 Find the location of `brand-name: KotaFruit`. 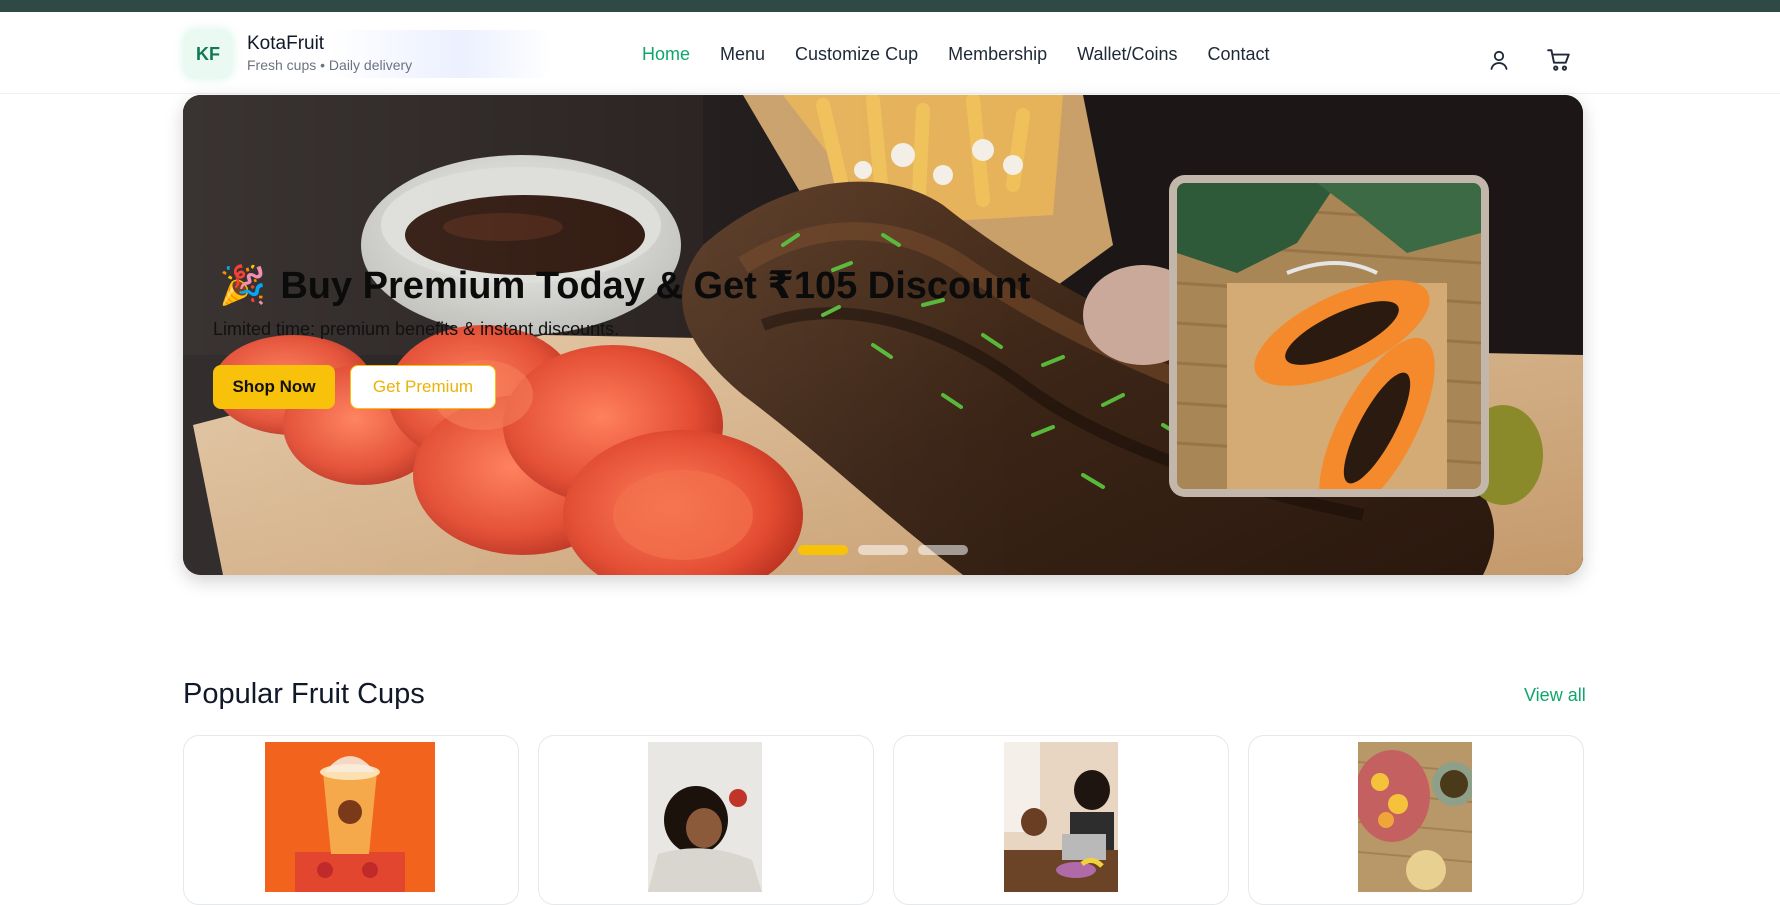

brand-name: KotaFruit is located at coordinates (286, 43).